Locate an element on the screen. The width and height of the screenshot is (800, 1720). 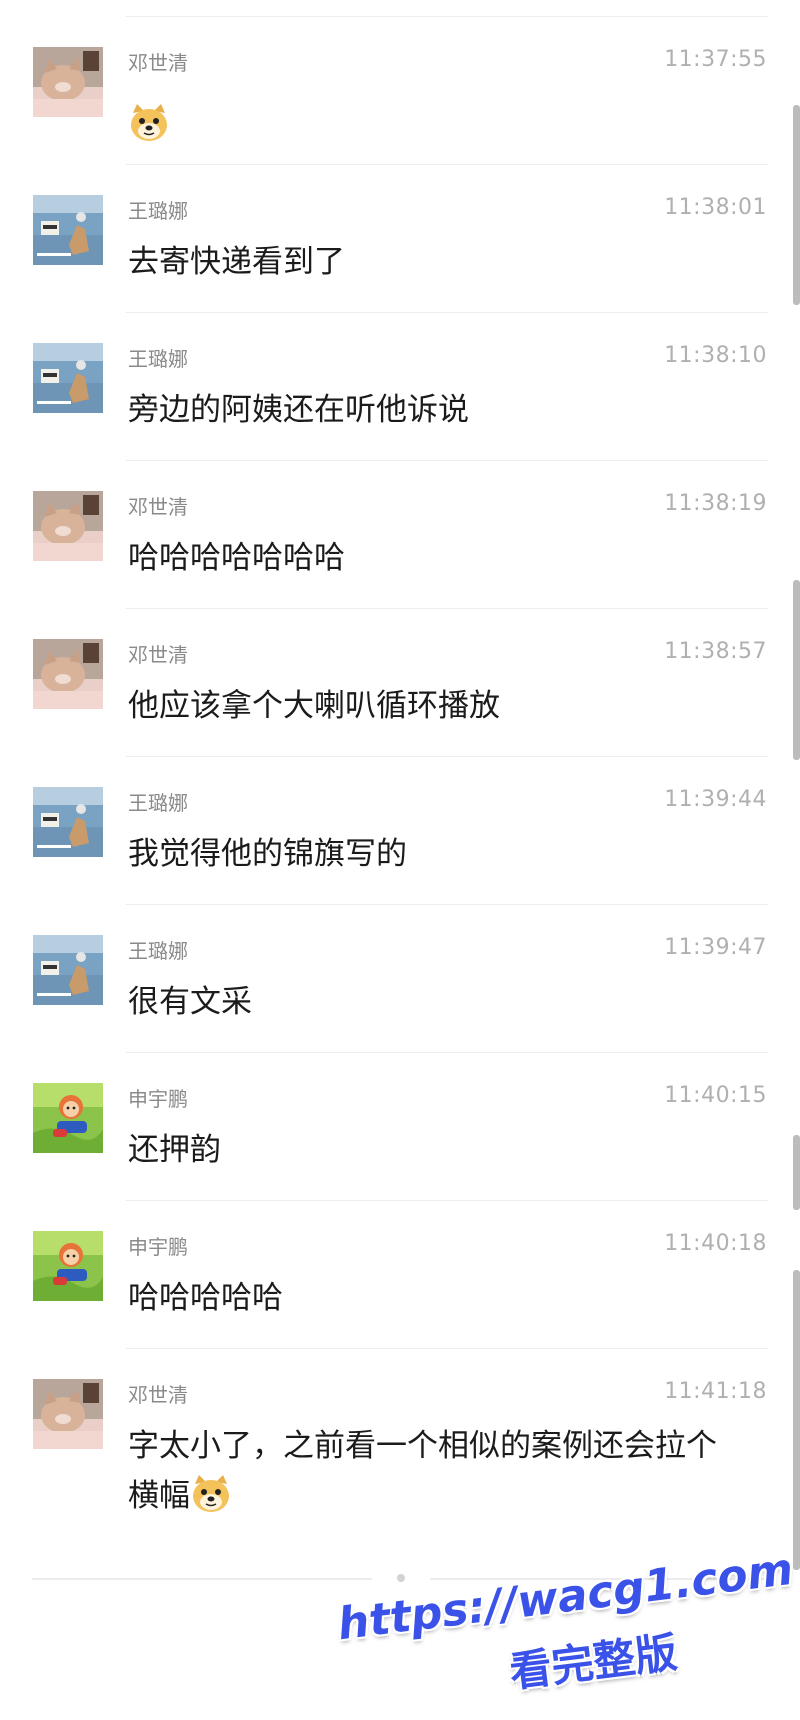
chat-message: 邓世清 11:37:55 is located at coordinates (400, 91).